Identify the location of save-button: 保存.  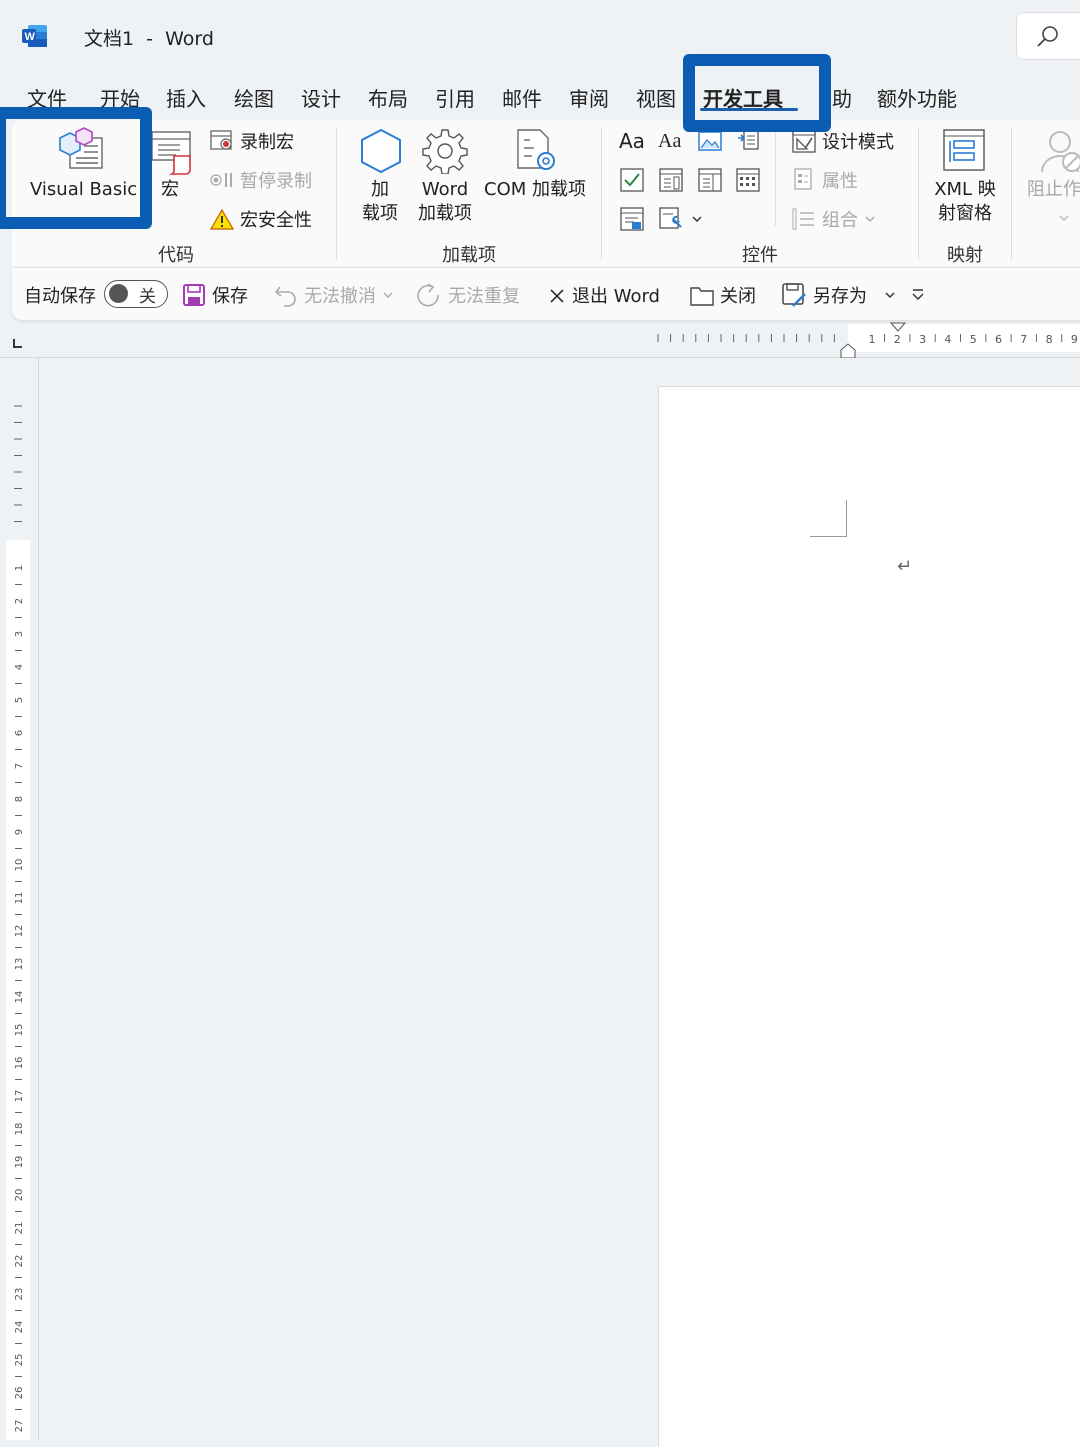
(215, 295).